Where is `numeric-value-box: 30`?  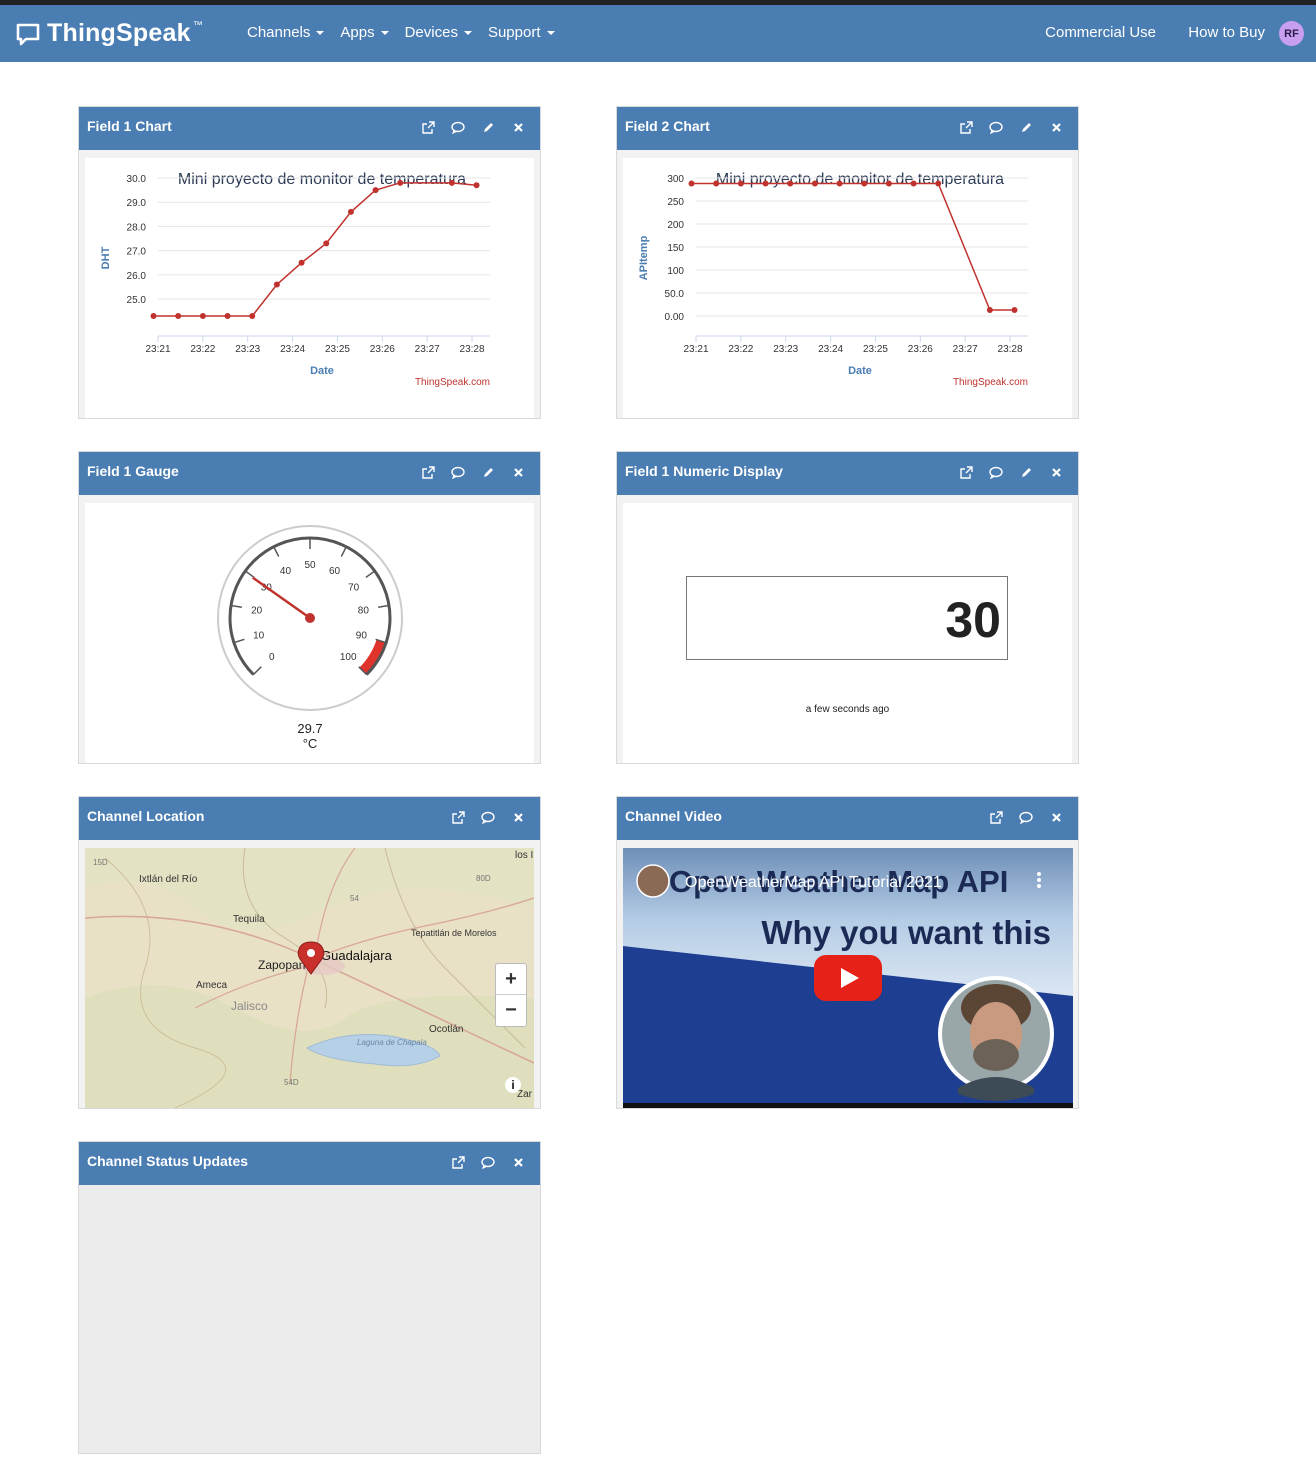
numeric-value-box: 30 is located at coordinates (847, 618).